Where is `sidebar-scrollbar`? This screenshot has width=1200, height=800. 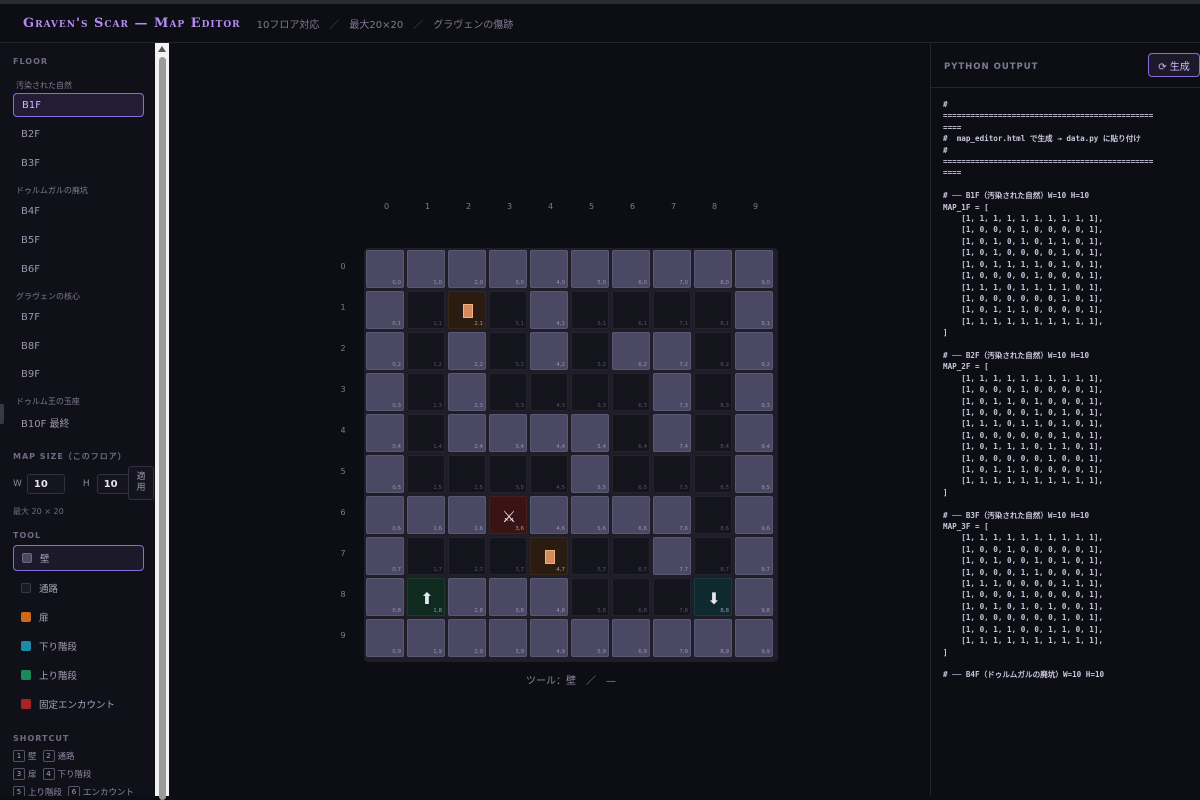
sidebar-scrollbar is located at coordinates (162, 421).